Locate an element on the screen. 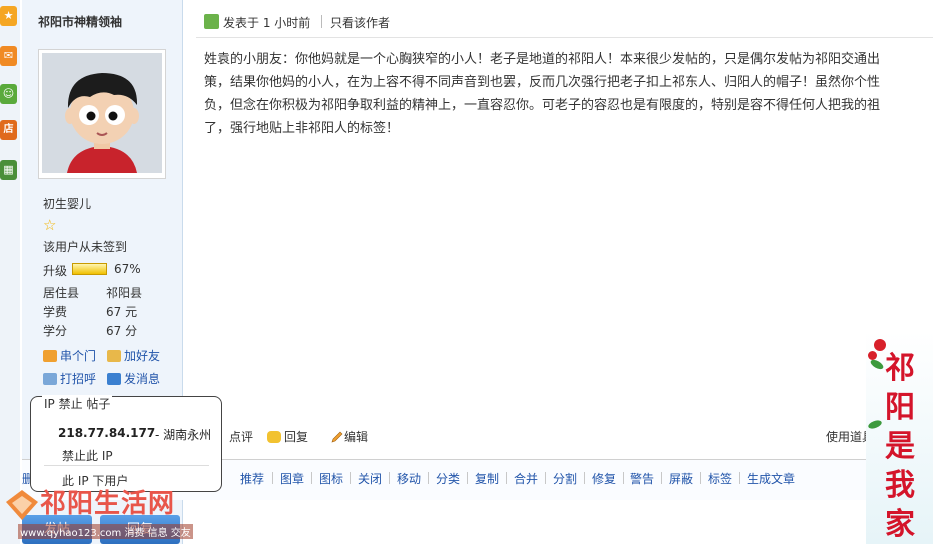 This screenshot has width=933, height=544. ip-address: 218.77.84.177 is located at coordinates (107, 433).